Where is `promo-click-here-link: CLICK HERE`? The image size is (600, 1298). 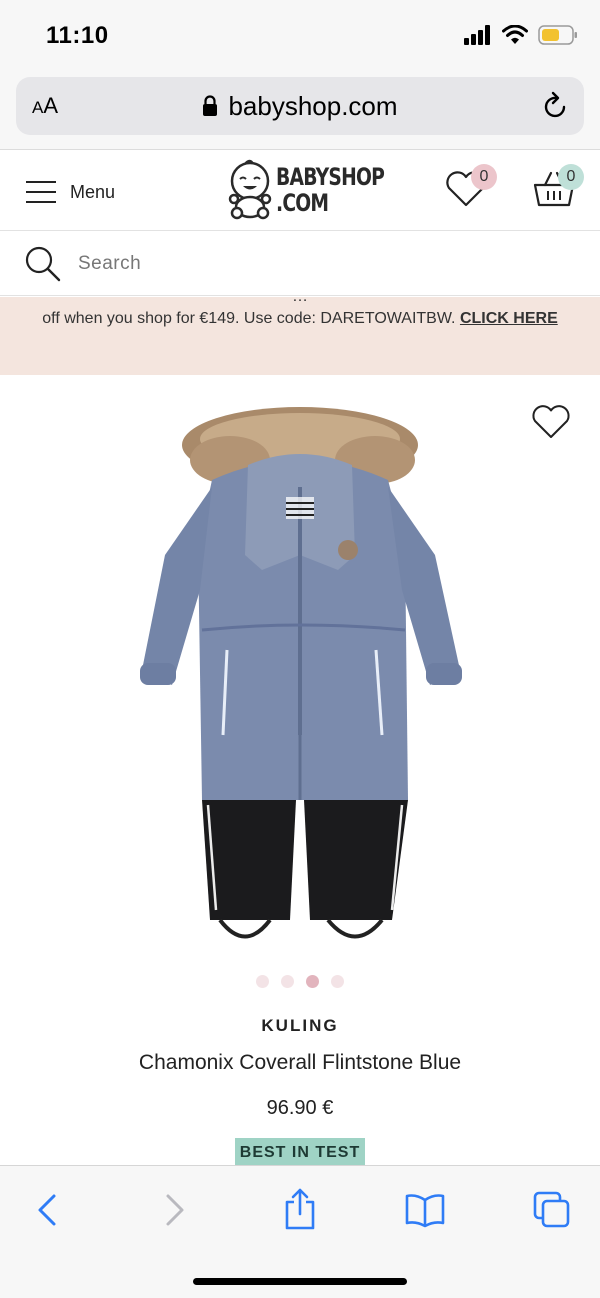
promo-click-here-link: CLICK HERE is located at coordinates (509, 318).